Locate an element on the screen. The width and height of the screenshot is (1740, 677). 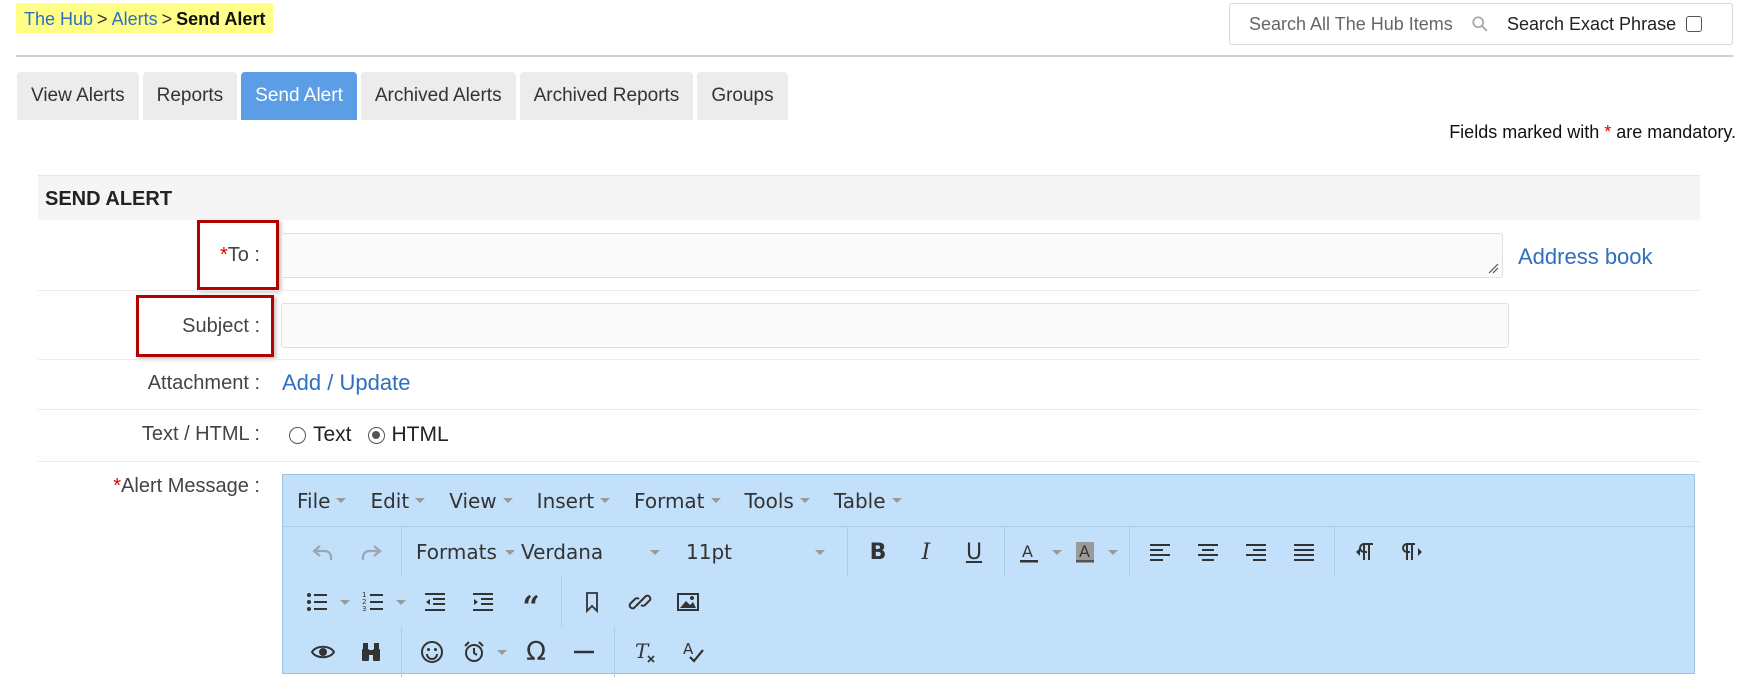
numbered-list-icon: 123 is located at coordinates (372, 602).